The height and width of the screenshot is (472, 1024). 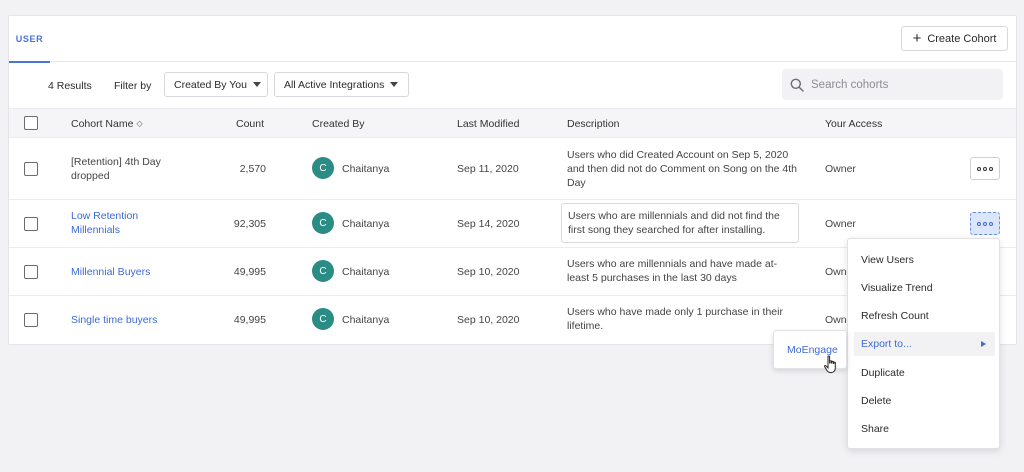 What do you see at coordinates (593, 124) in the screenshot?
I see `column-header-description: Description` at bounding box center [593, 124].